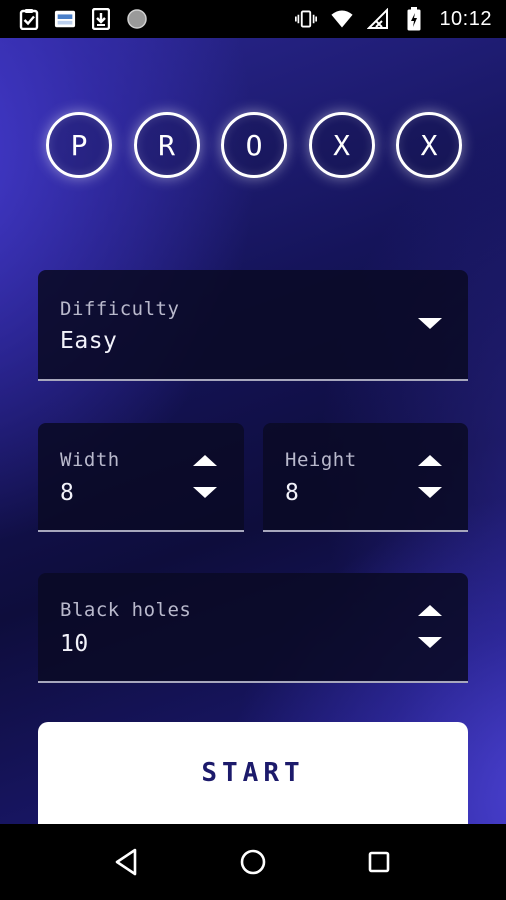  Describe the element at coordinates (205, 492) in the screenshot. I see `width-decrease-icon` at that location.